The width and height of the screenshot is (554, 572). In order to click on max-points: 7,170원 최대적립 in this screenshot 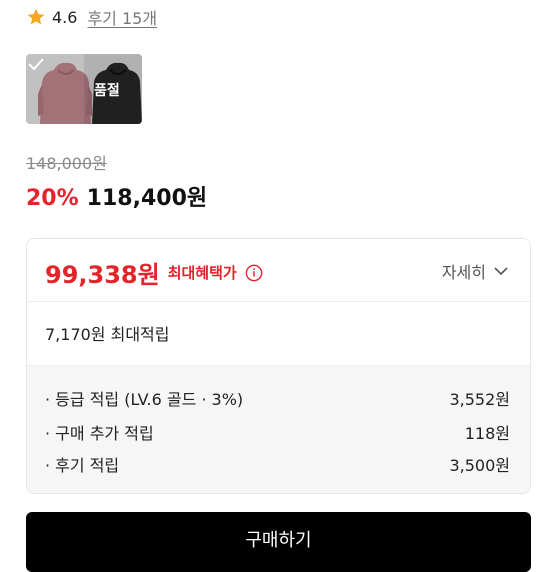, I will do `click(107, 334)`.